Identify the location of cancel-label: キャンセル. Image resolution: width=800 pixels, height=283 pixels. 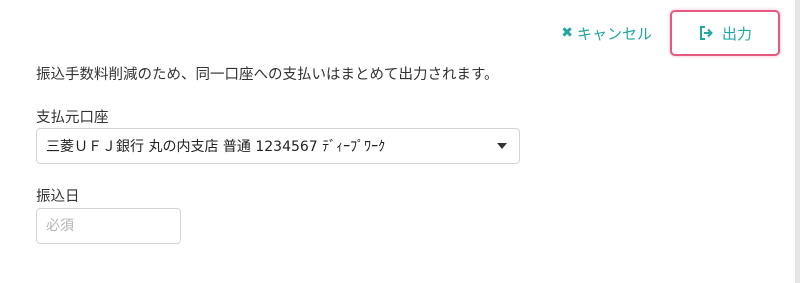
(614, 33).